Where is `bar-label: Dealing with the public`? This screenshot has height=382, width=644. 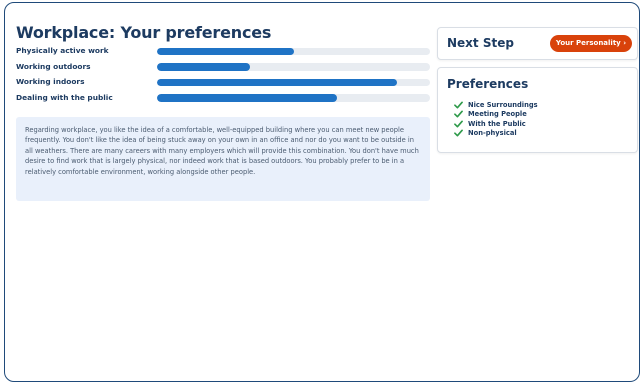 bar-label: Dealing with the public is located at coordinates (64, 97).